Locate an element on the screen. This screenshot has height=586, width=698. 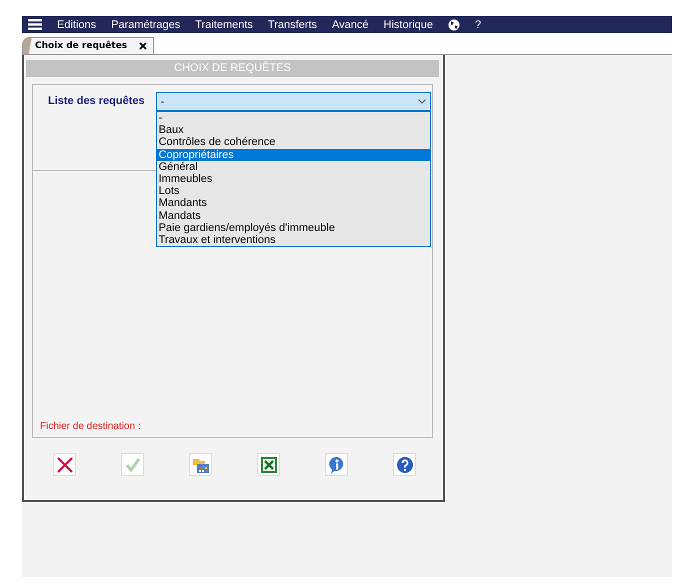
help-button is located at coordinates (404, 464).